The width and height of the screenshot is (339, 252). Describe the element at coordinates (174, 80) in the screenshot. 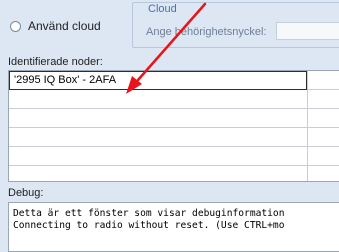

I see `table-row: '2995 IQ Box' - 2AFA` at that location.